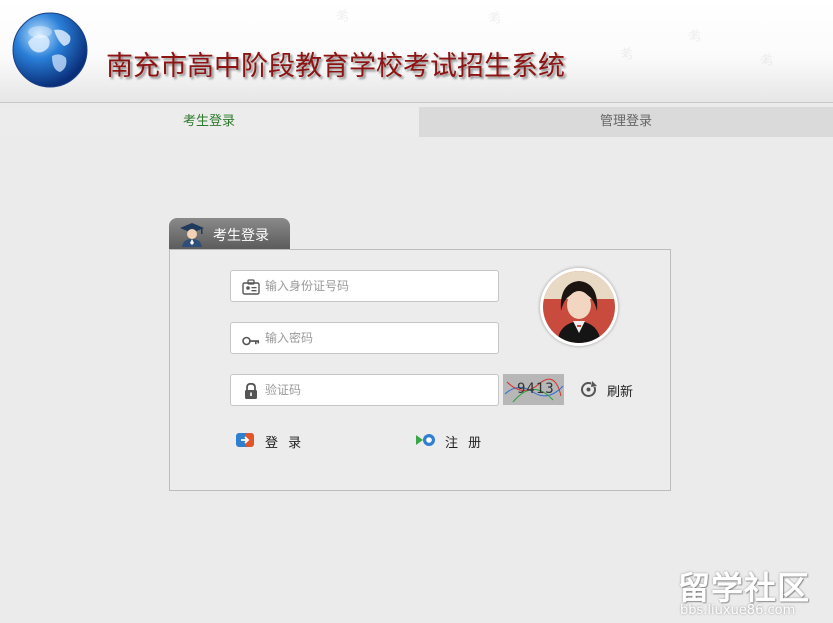 The image size is (833, 623). I want to click on login-type-tabs: 考生登录 管理登录, so click(416, 122).